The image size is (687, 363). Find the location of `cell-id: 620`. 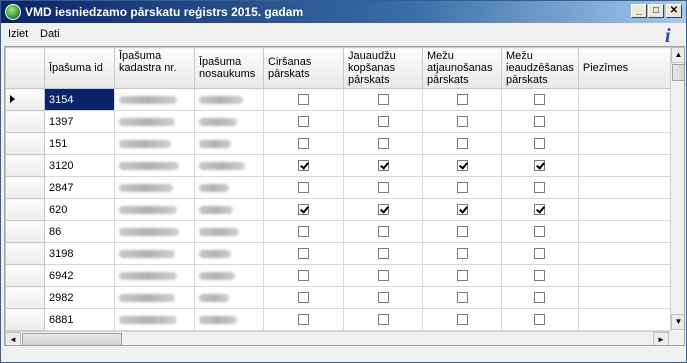

cell-id: 620 is located at coordinates (79, 209).